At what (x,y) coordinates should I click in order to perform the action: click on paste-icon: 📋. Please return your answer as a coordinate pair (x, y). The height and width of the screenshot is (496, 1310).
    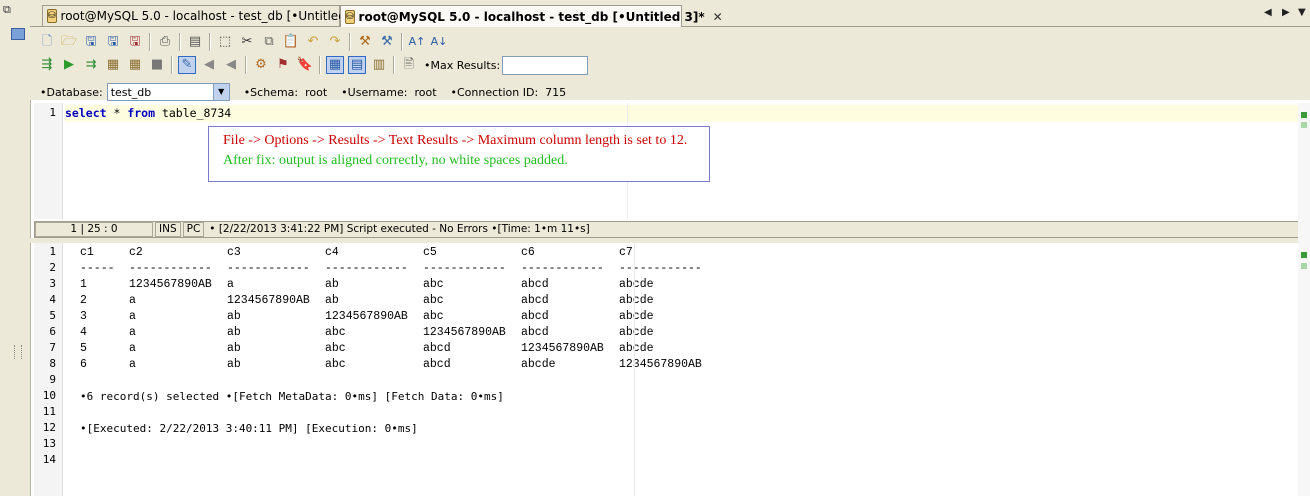
    Looking at the image, I should click on (291, 42).